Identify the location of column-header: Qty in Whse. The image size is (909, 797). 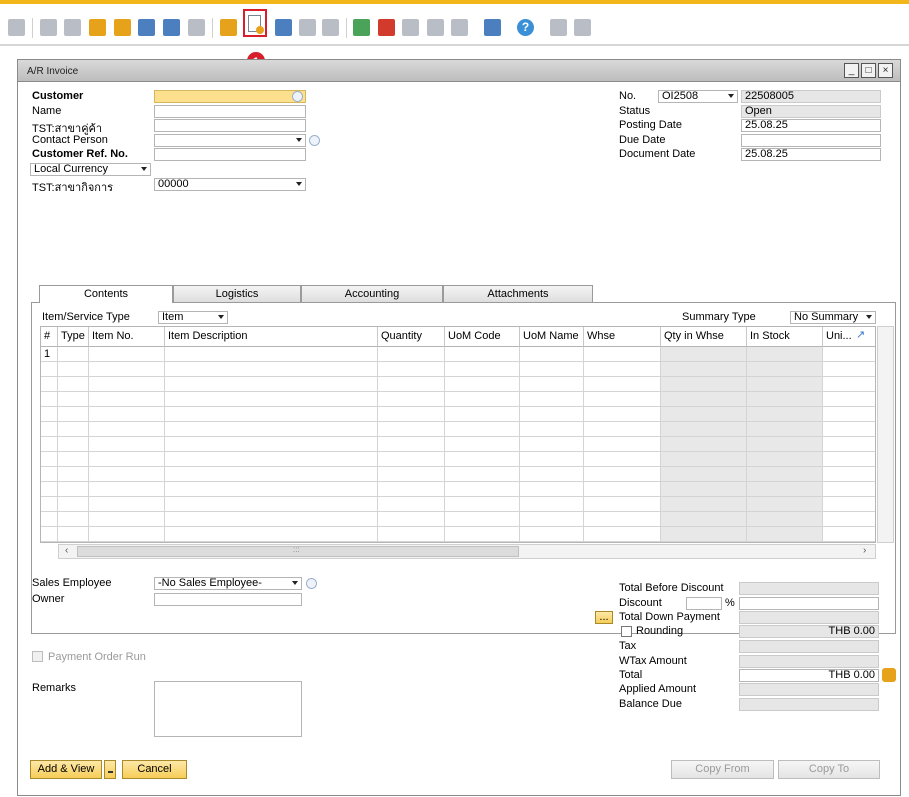
(704, 337).